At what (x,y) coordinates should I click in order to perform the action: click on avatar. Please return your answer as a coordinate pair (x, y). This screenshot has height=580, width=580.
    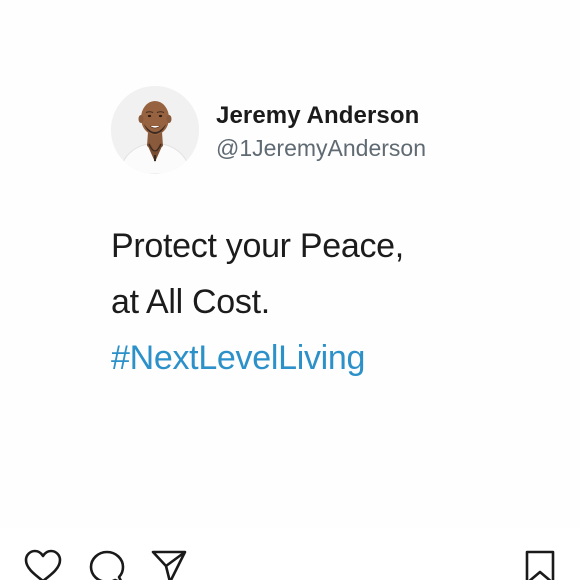
    Looking at the image, I should click on (155, 130).